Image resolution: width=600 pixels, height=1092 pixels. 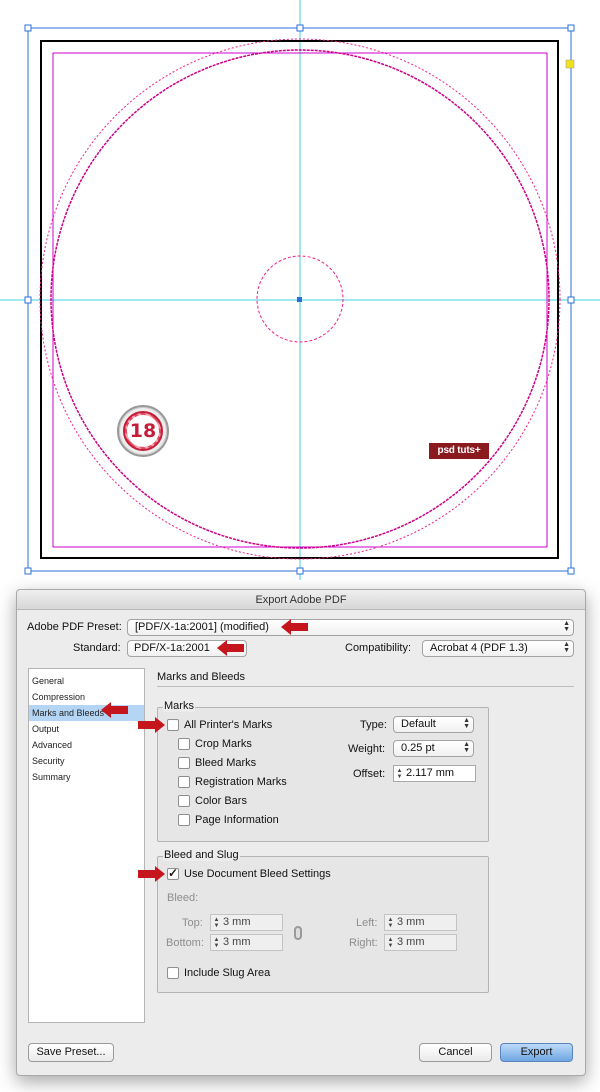 What do you see at coordinates (172, 648) in the screenshot?
I see `standard-value: PDF/X-1a:2001` at bounding box center [172, 648].